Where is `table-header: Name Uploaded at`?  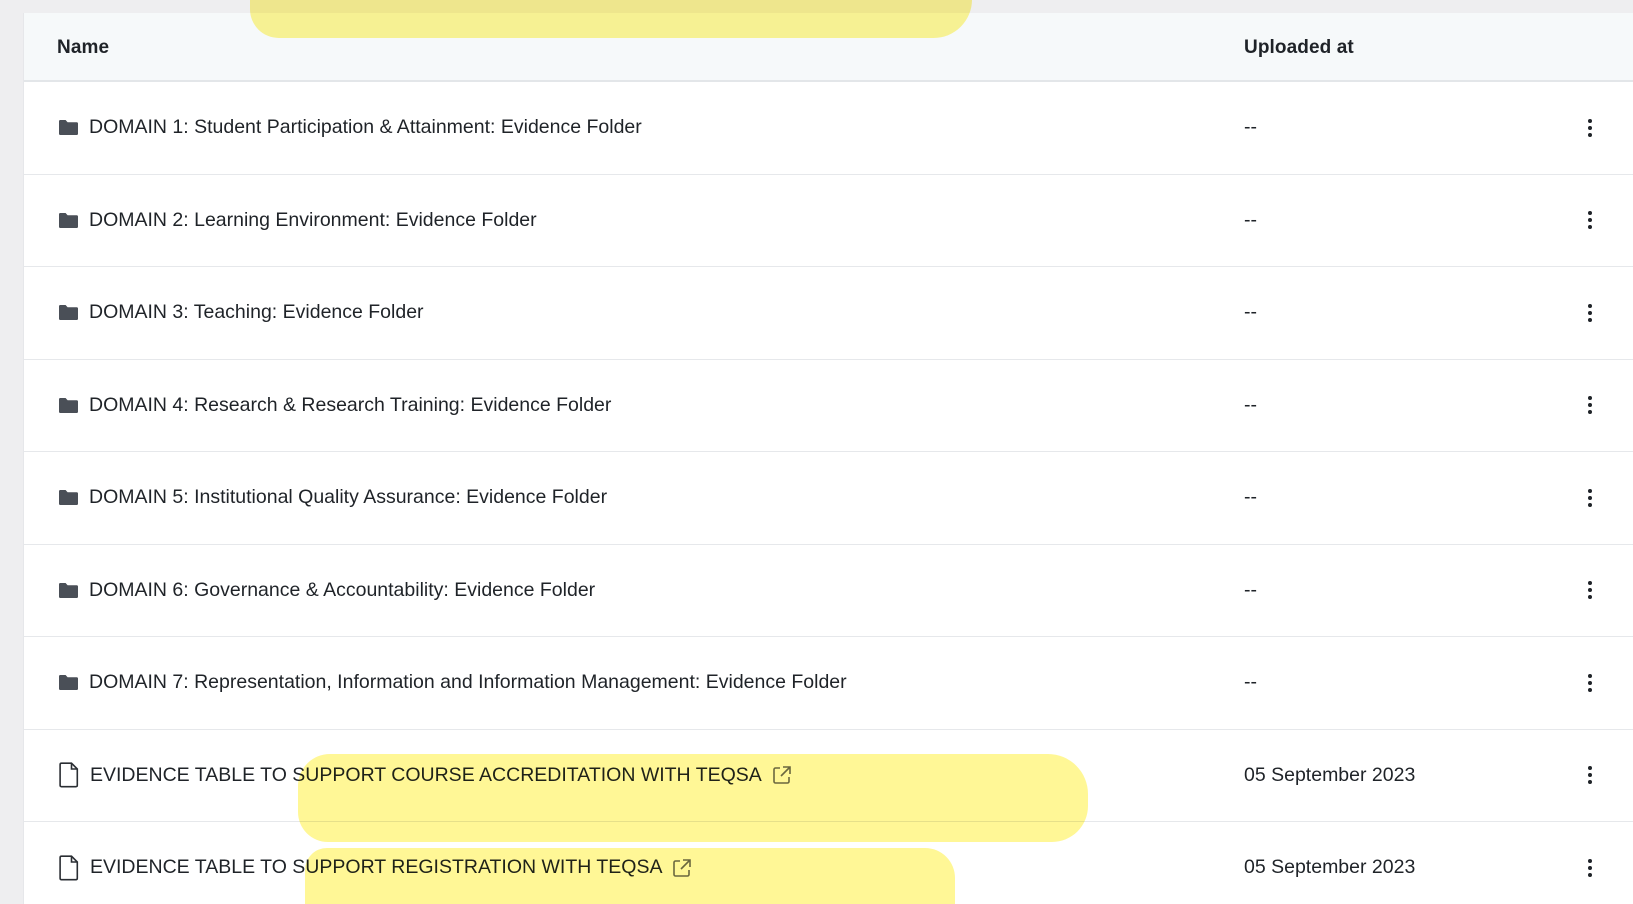 table-header: Name Uploaded at is located at coordinates (828, 47).